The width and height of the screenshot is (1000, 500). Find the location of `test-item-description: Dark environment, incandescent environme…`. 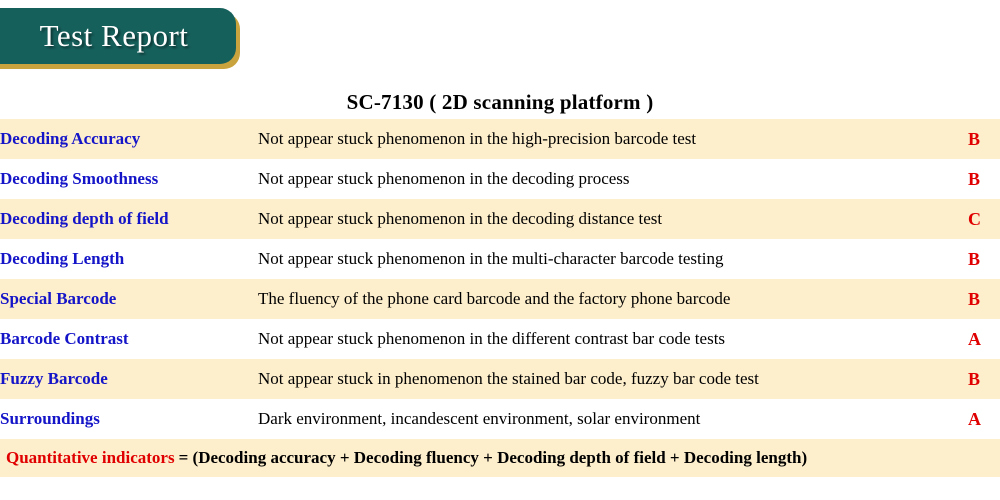

test-item-description: Dark environment, incandescent environme… is located at coordinates (479, 418).